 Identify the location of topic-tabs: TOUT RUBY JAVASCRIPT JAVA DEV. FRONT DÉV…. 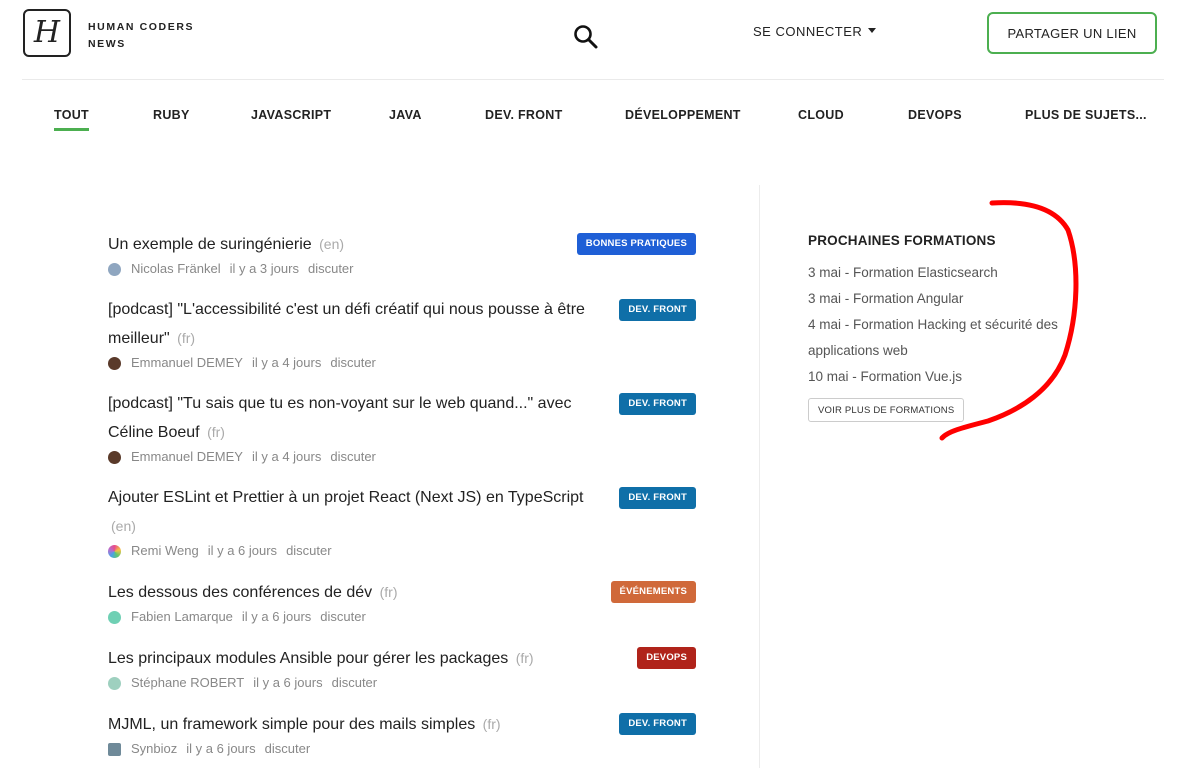
(591, 123).